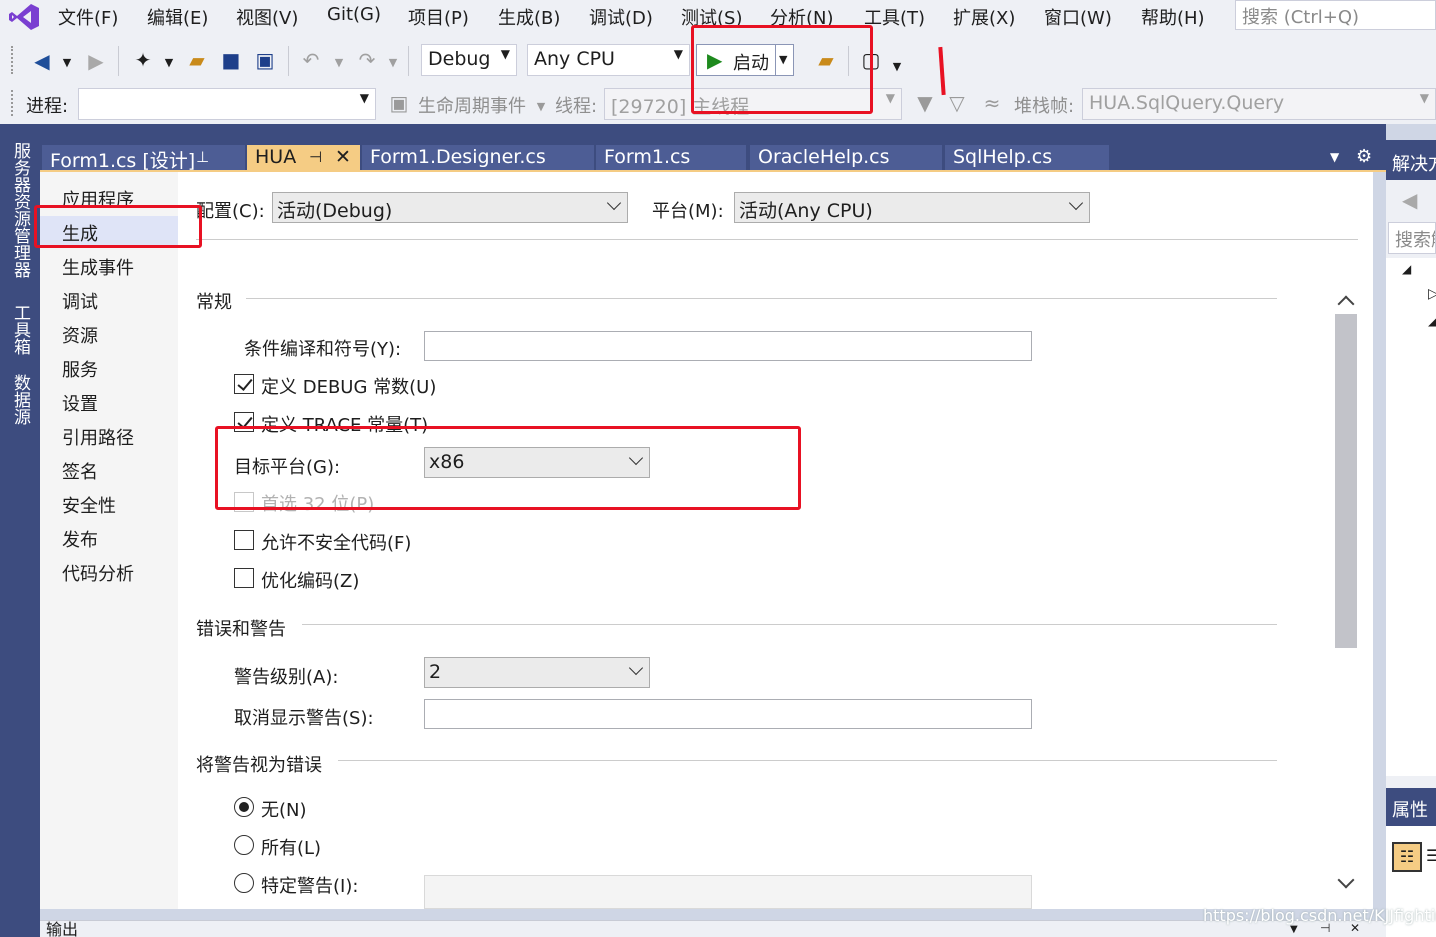 This screenshot has height=937, width=1436. Describe the element at coordinates (169, 63) in the screenshot. I see `new-project-dropdown-icon: ▼` at that location.